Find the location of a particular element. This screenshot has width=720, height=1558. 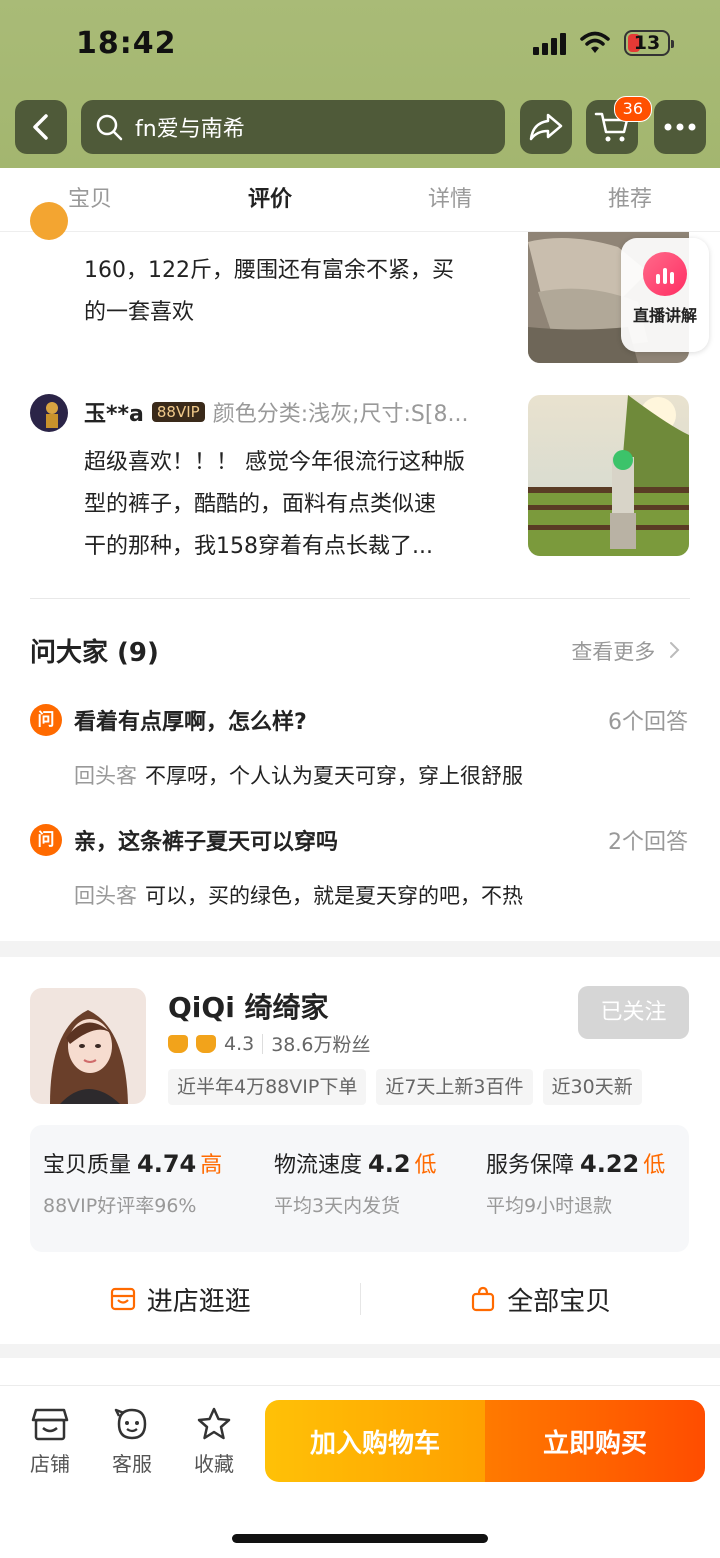

score-service: 服务保障 4.22 低 平均9小时退款 is located at coordinates (575, 1182).